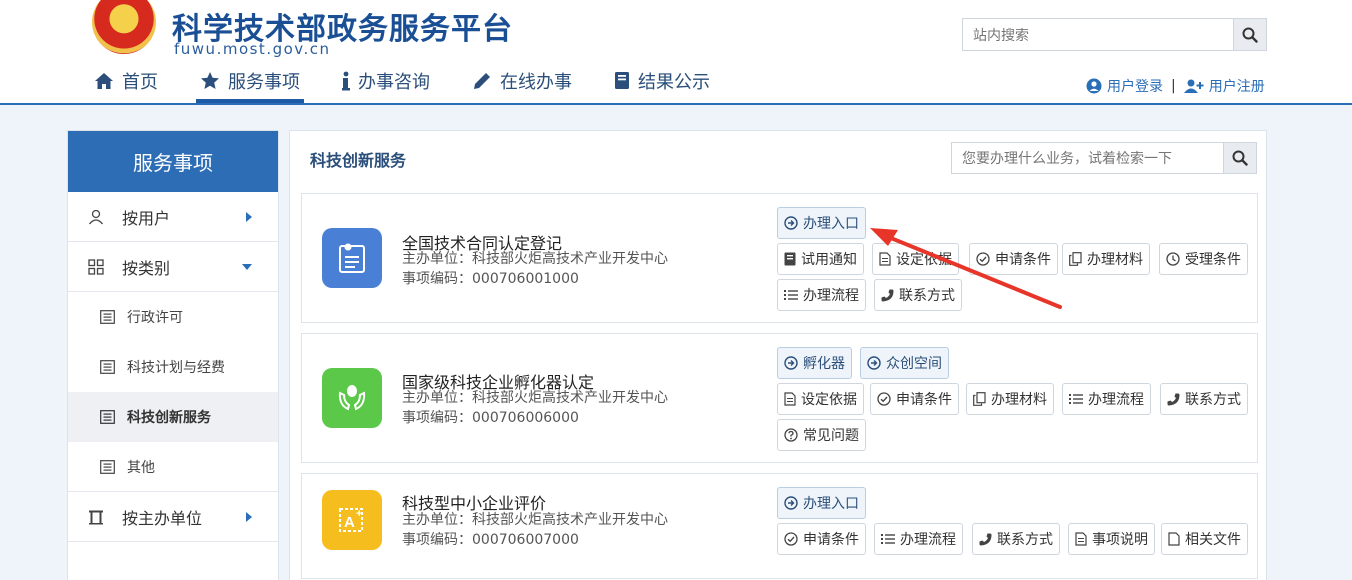 This screenshot has width=1352, height=580. Describe the element at coordinates (173, 267) in the screenshot. I see `sidebar-by-category: 按类别` at that location.